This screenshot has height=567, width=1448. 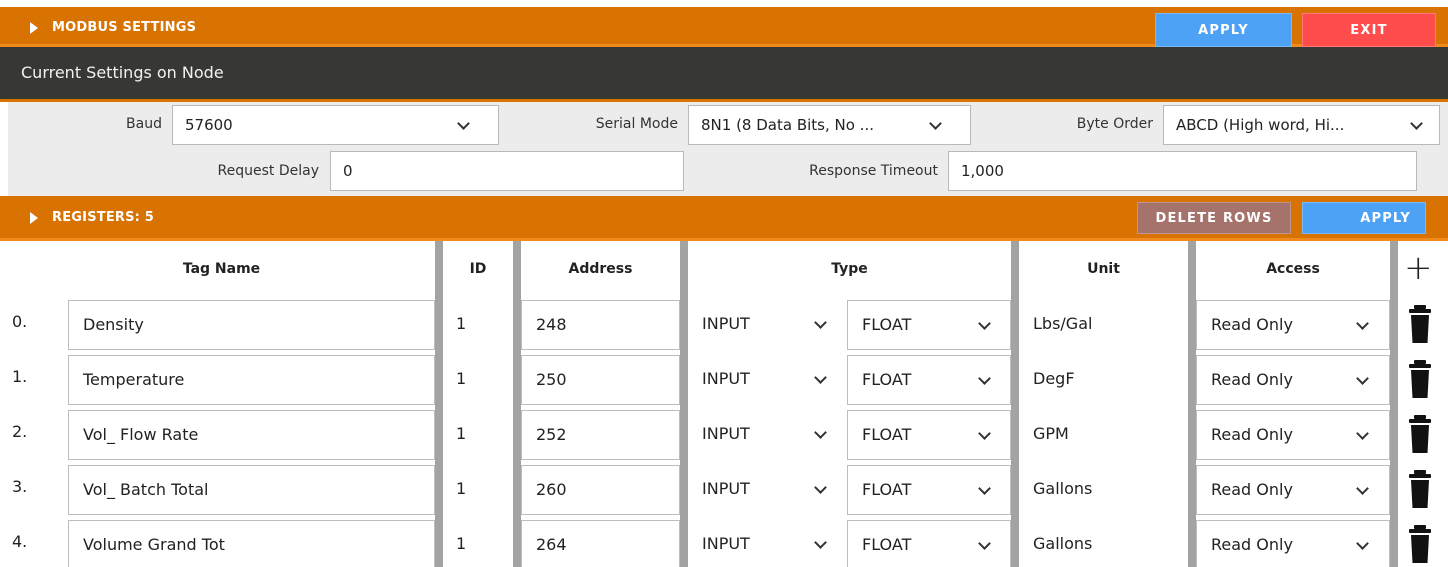 What do you see at coordinates (251, 325) in the screenshot?
I see `tag-name-input: Density` at bounding box center [251, 325].